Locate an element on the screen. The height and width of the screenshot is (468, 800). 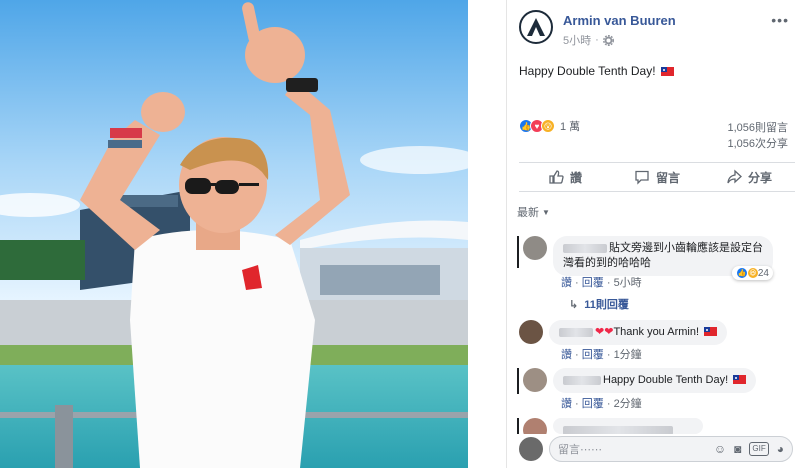
share-button: 分享 is located at coordinates (749, 177).